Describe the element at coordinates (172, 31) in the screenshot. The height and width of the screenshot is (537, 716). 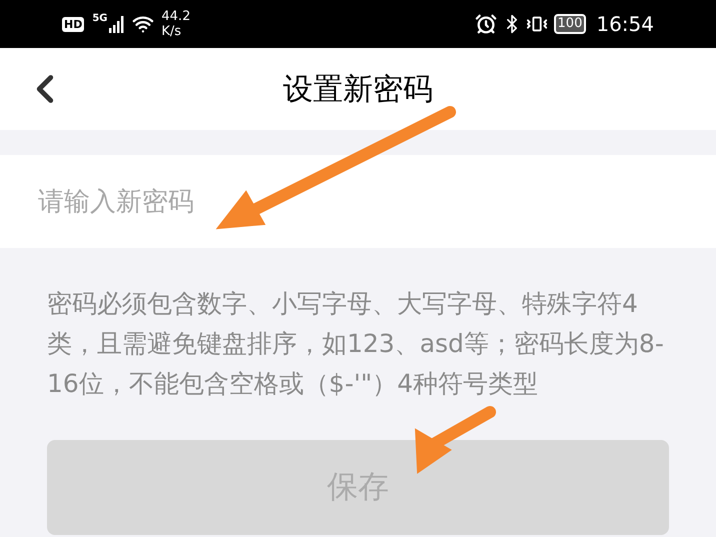
I see `speed-unit: K/s` at that location.